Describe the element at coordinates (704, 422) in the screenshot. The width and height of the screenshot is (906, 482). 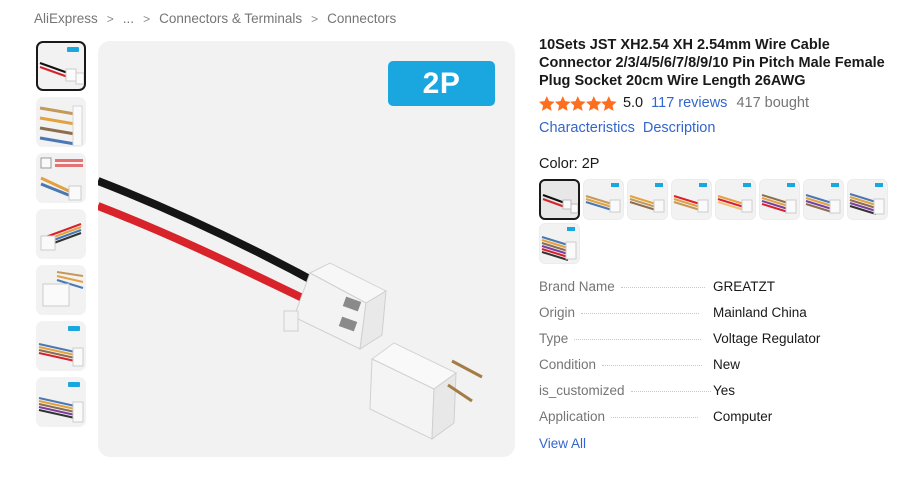
I see `spec-row-application: Application Computer` at that location.